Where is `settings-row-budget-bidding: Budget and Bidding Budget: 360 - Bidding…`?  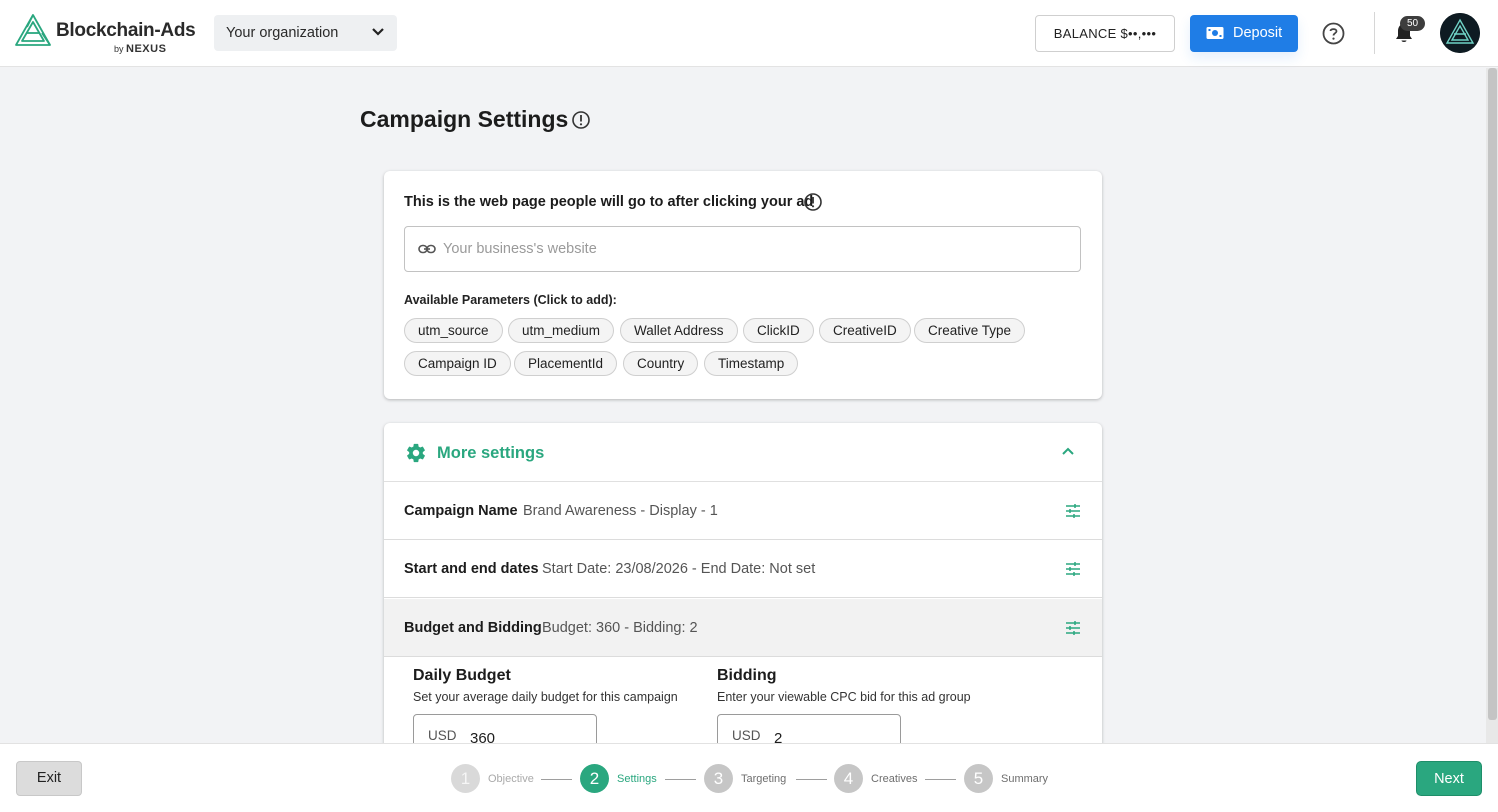
settings-row-budget-bidding: Budget and Bidding Budget: 360 - Bidding… is located at coordinates (743, 628).